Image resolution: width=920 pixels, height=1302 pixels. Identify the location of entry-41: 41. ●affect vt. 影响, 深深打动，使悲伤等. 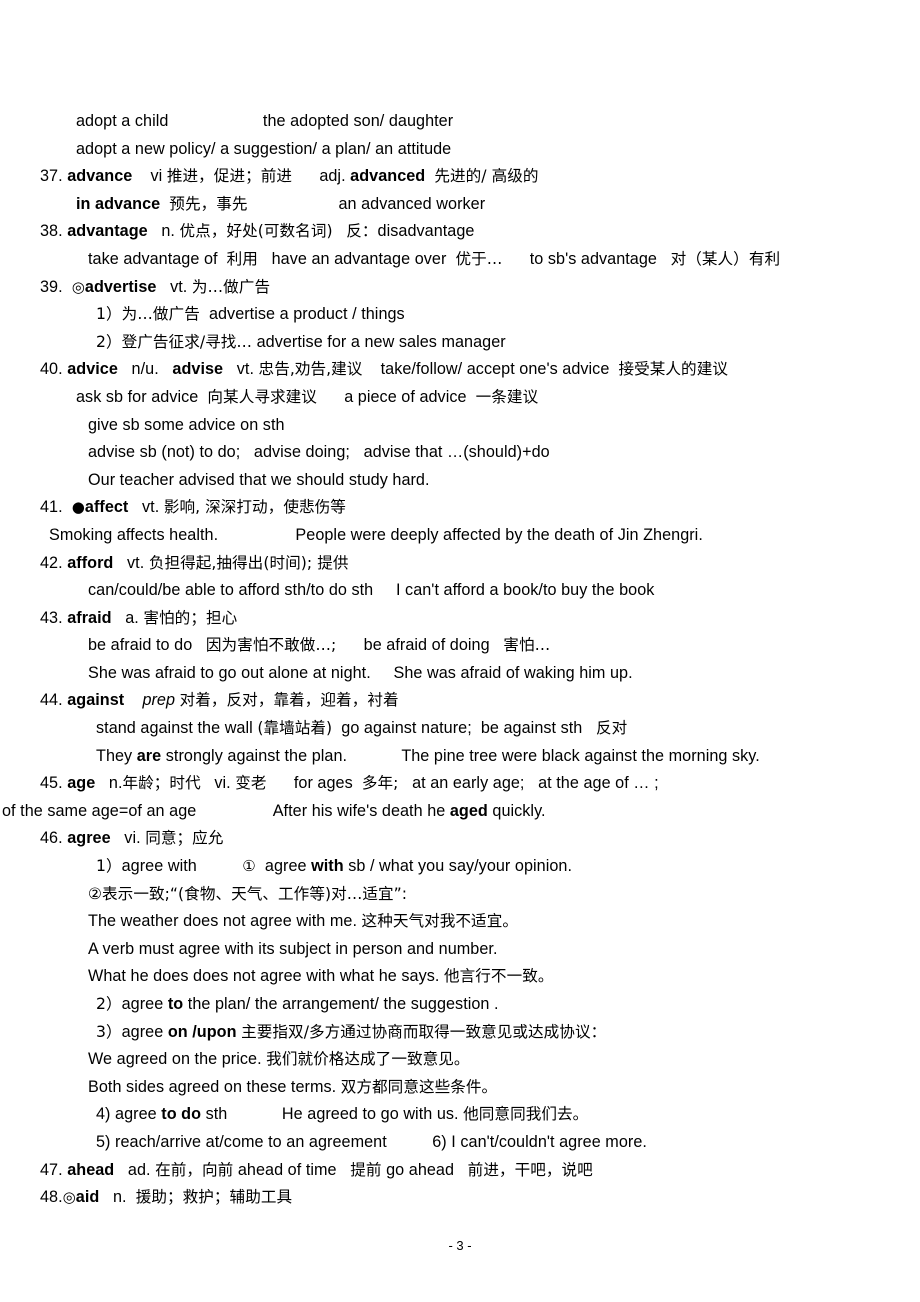
(193, 507).